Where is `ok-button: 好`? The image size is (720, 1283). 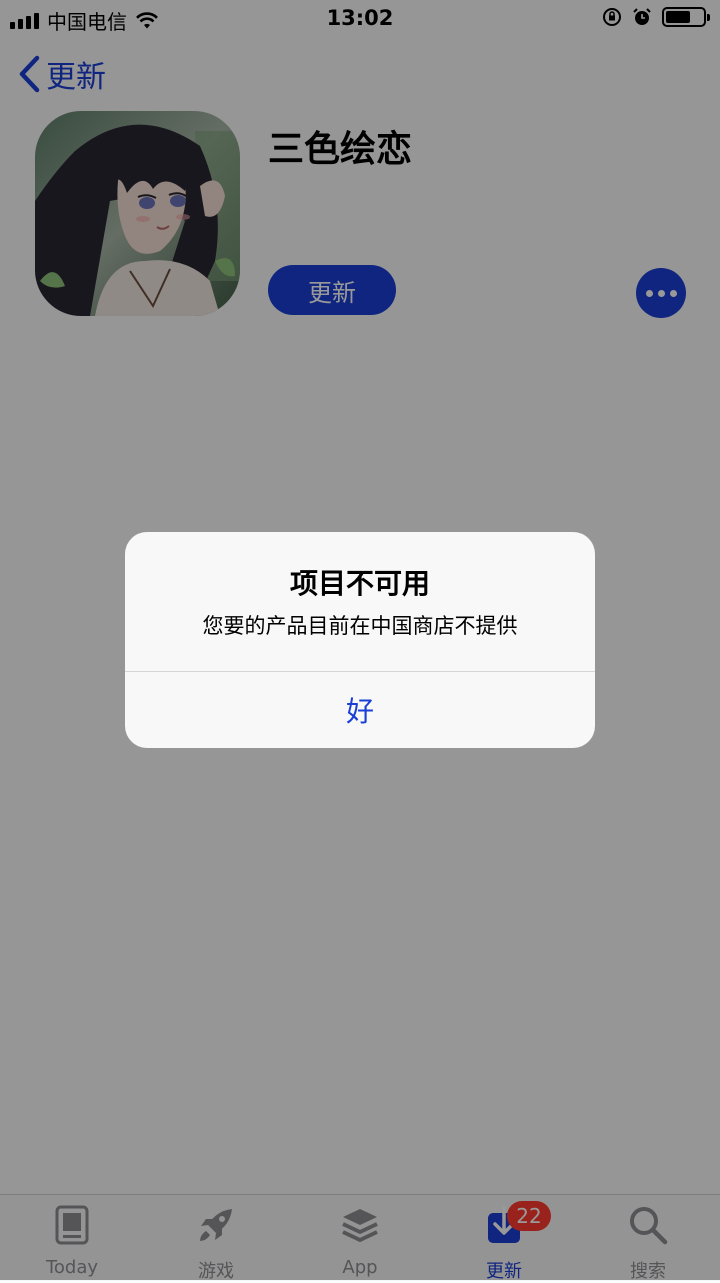 ok-button: 好 is located at coordinates (360, 710).